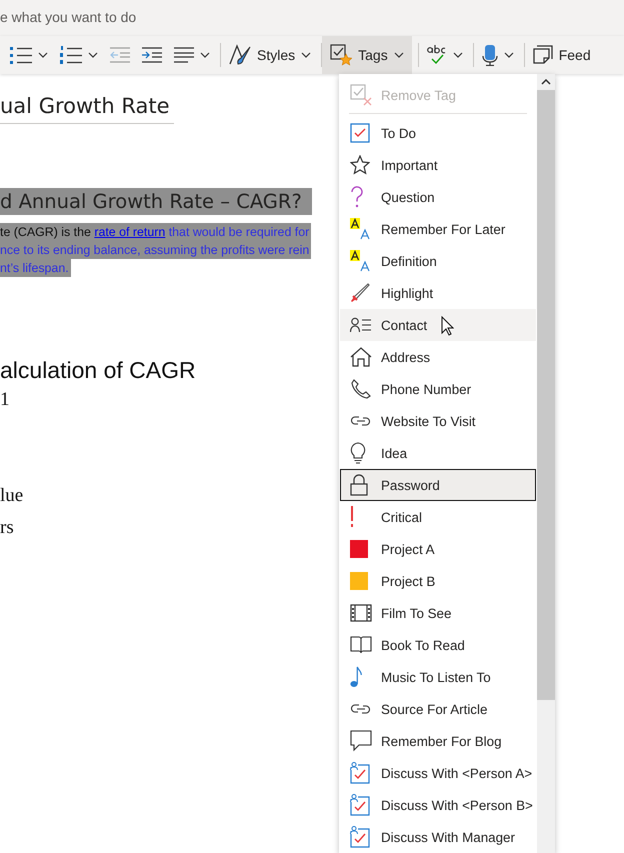 The height and width of the screenshot is (853, 624). What do you see at coordinates (272, 55) in the screenshot?
I see `styles-button: Styles` at bounding box center [272, 55].